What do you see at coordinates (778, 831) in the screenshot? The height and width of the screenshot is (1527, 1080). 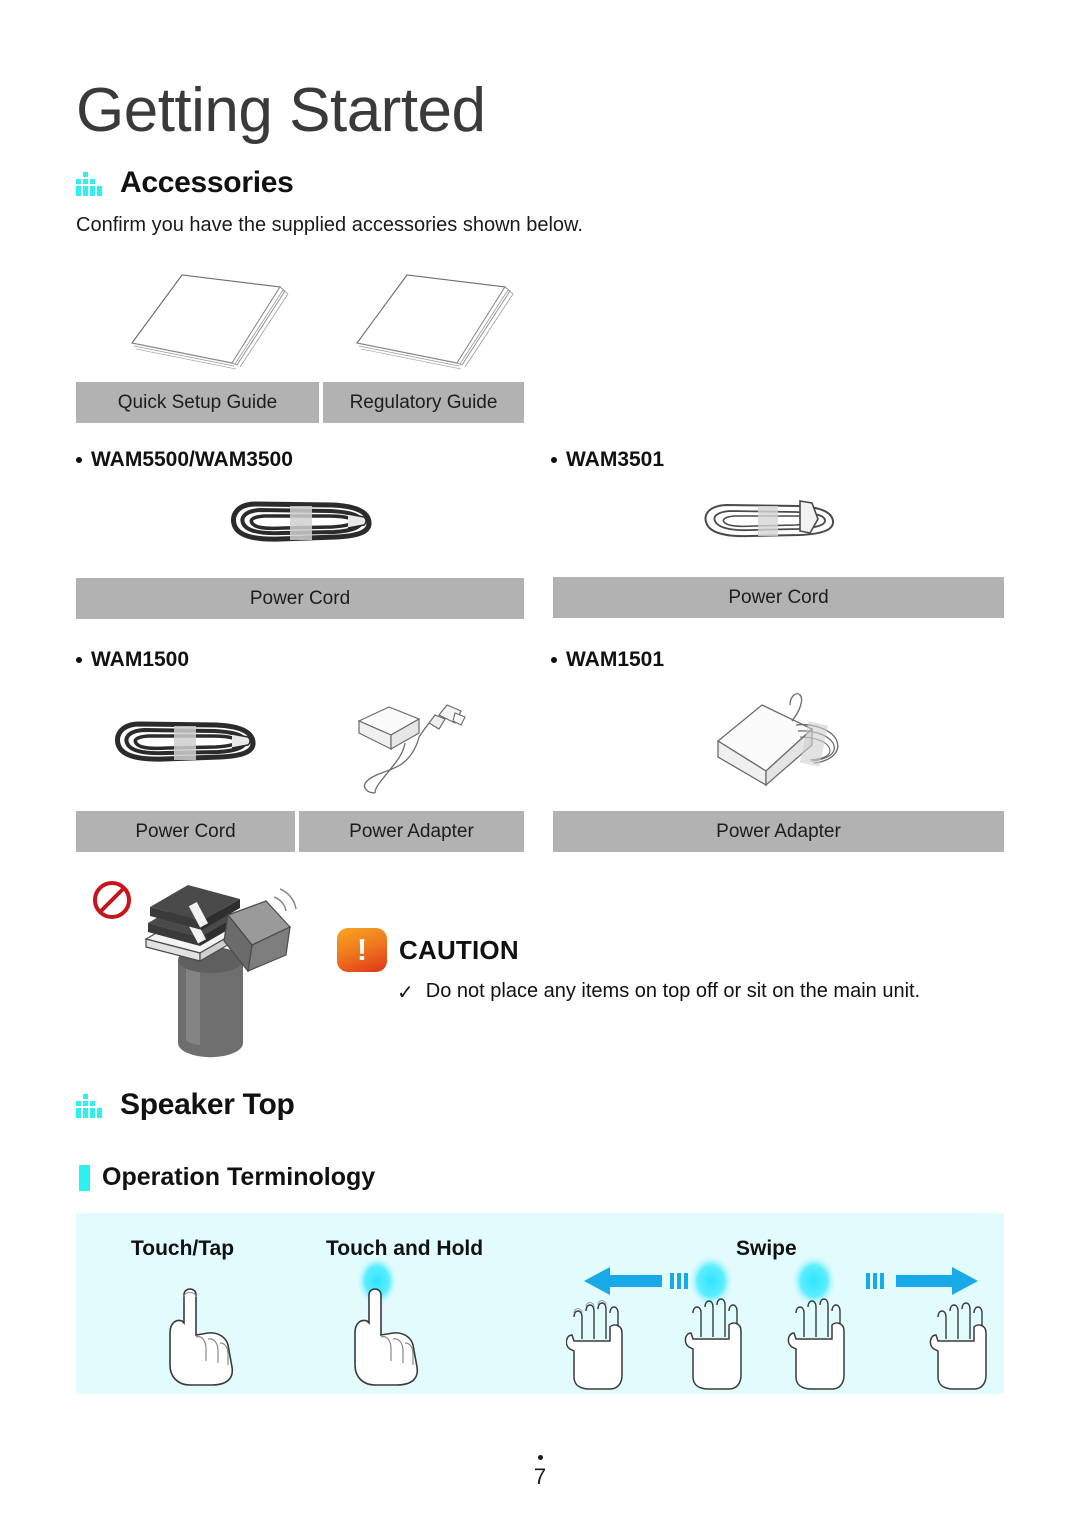 I see `caption-power-adapter-wam1501: Power Adapter` at bounding box center [778, 831].